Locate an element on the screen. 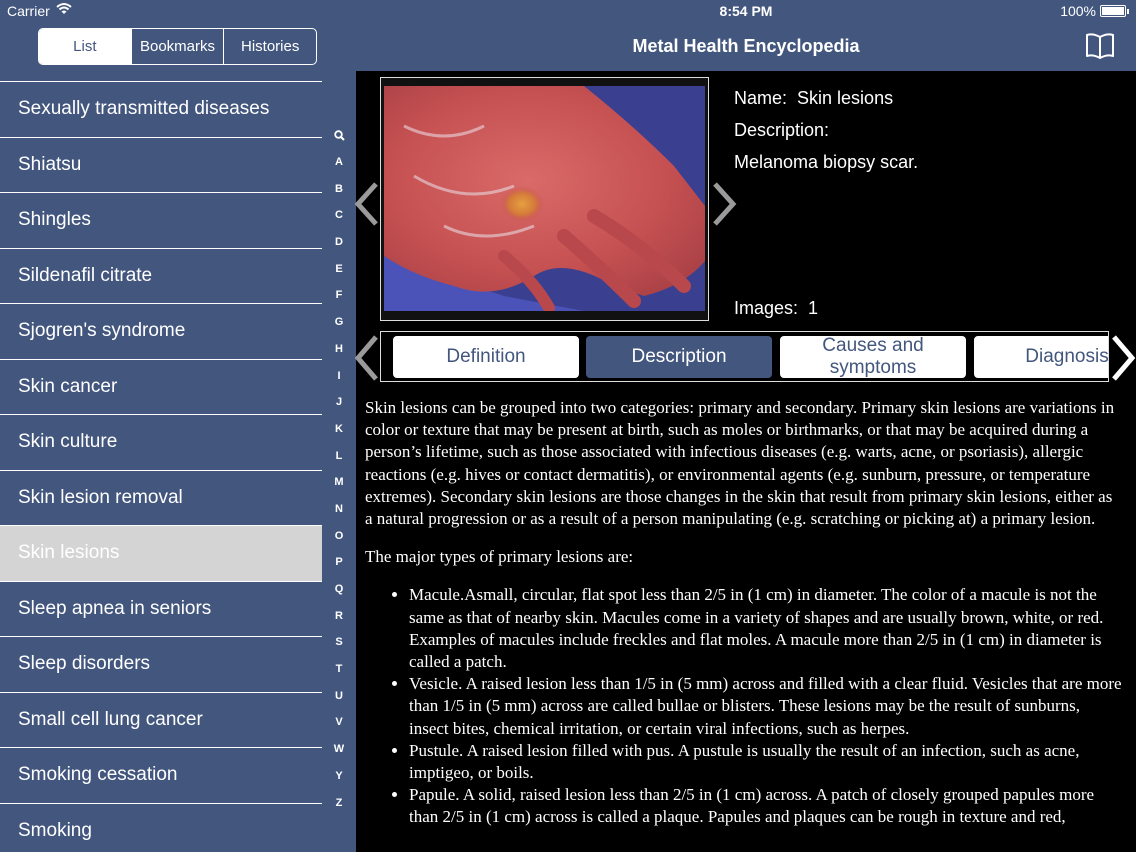  images-count: Images: 1 is located at coordinates (776, 308).